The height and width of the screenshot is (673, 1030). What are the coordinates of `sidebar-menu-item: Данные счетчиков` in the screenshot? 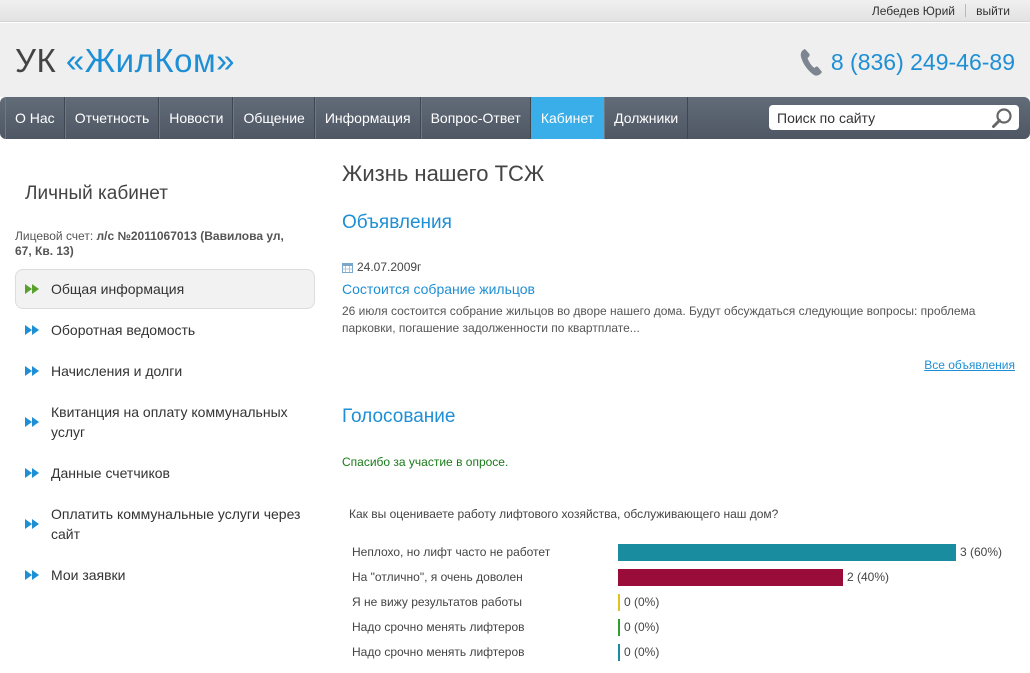 It's located at (165, 473).